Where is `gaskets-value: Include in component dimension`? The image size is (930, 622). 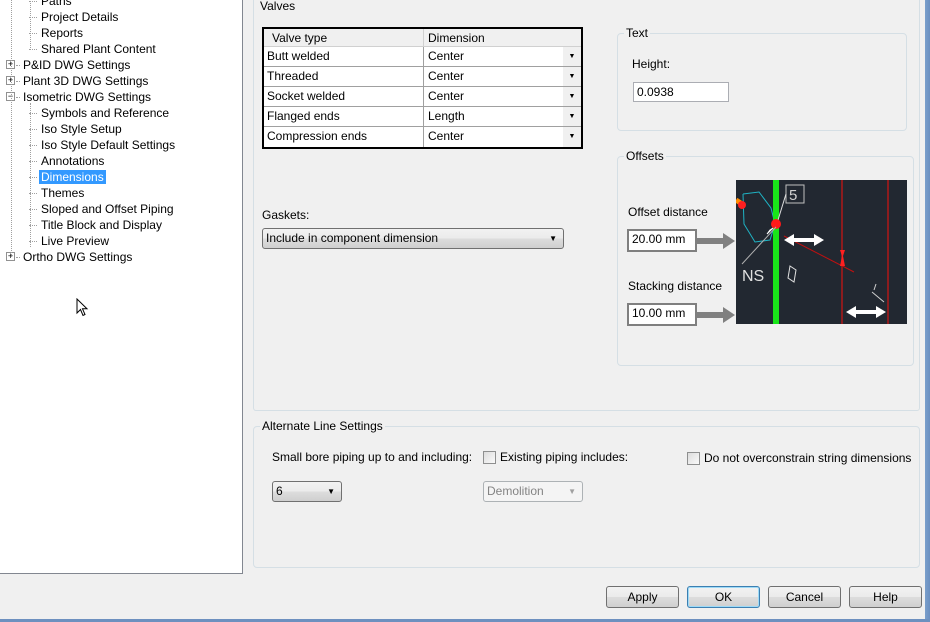
gaskets-value: Include in component dimension is located at coordinates (352, 238).